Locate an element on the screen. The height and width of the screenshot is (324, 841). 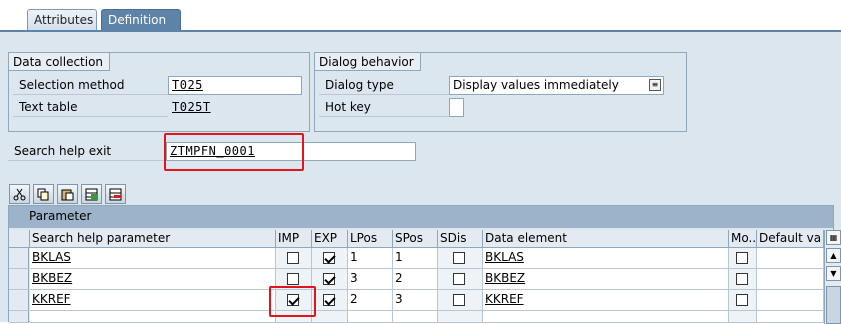
dialog-type-value: Display values immediately is located at coordinates (536, 85).